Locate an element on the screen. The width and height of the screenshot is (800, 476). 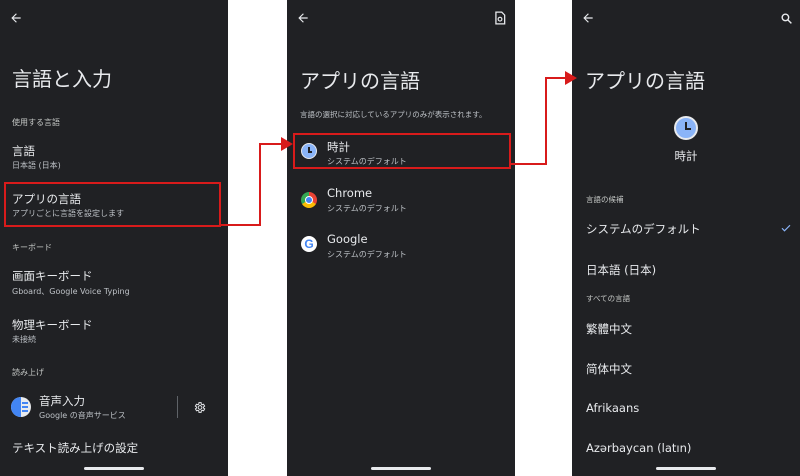
section-all-languages: すべての言語 is located at coordinates (608, 298).